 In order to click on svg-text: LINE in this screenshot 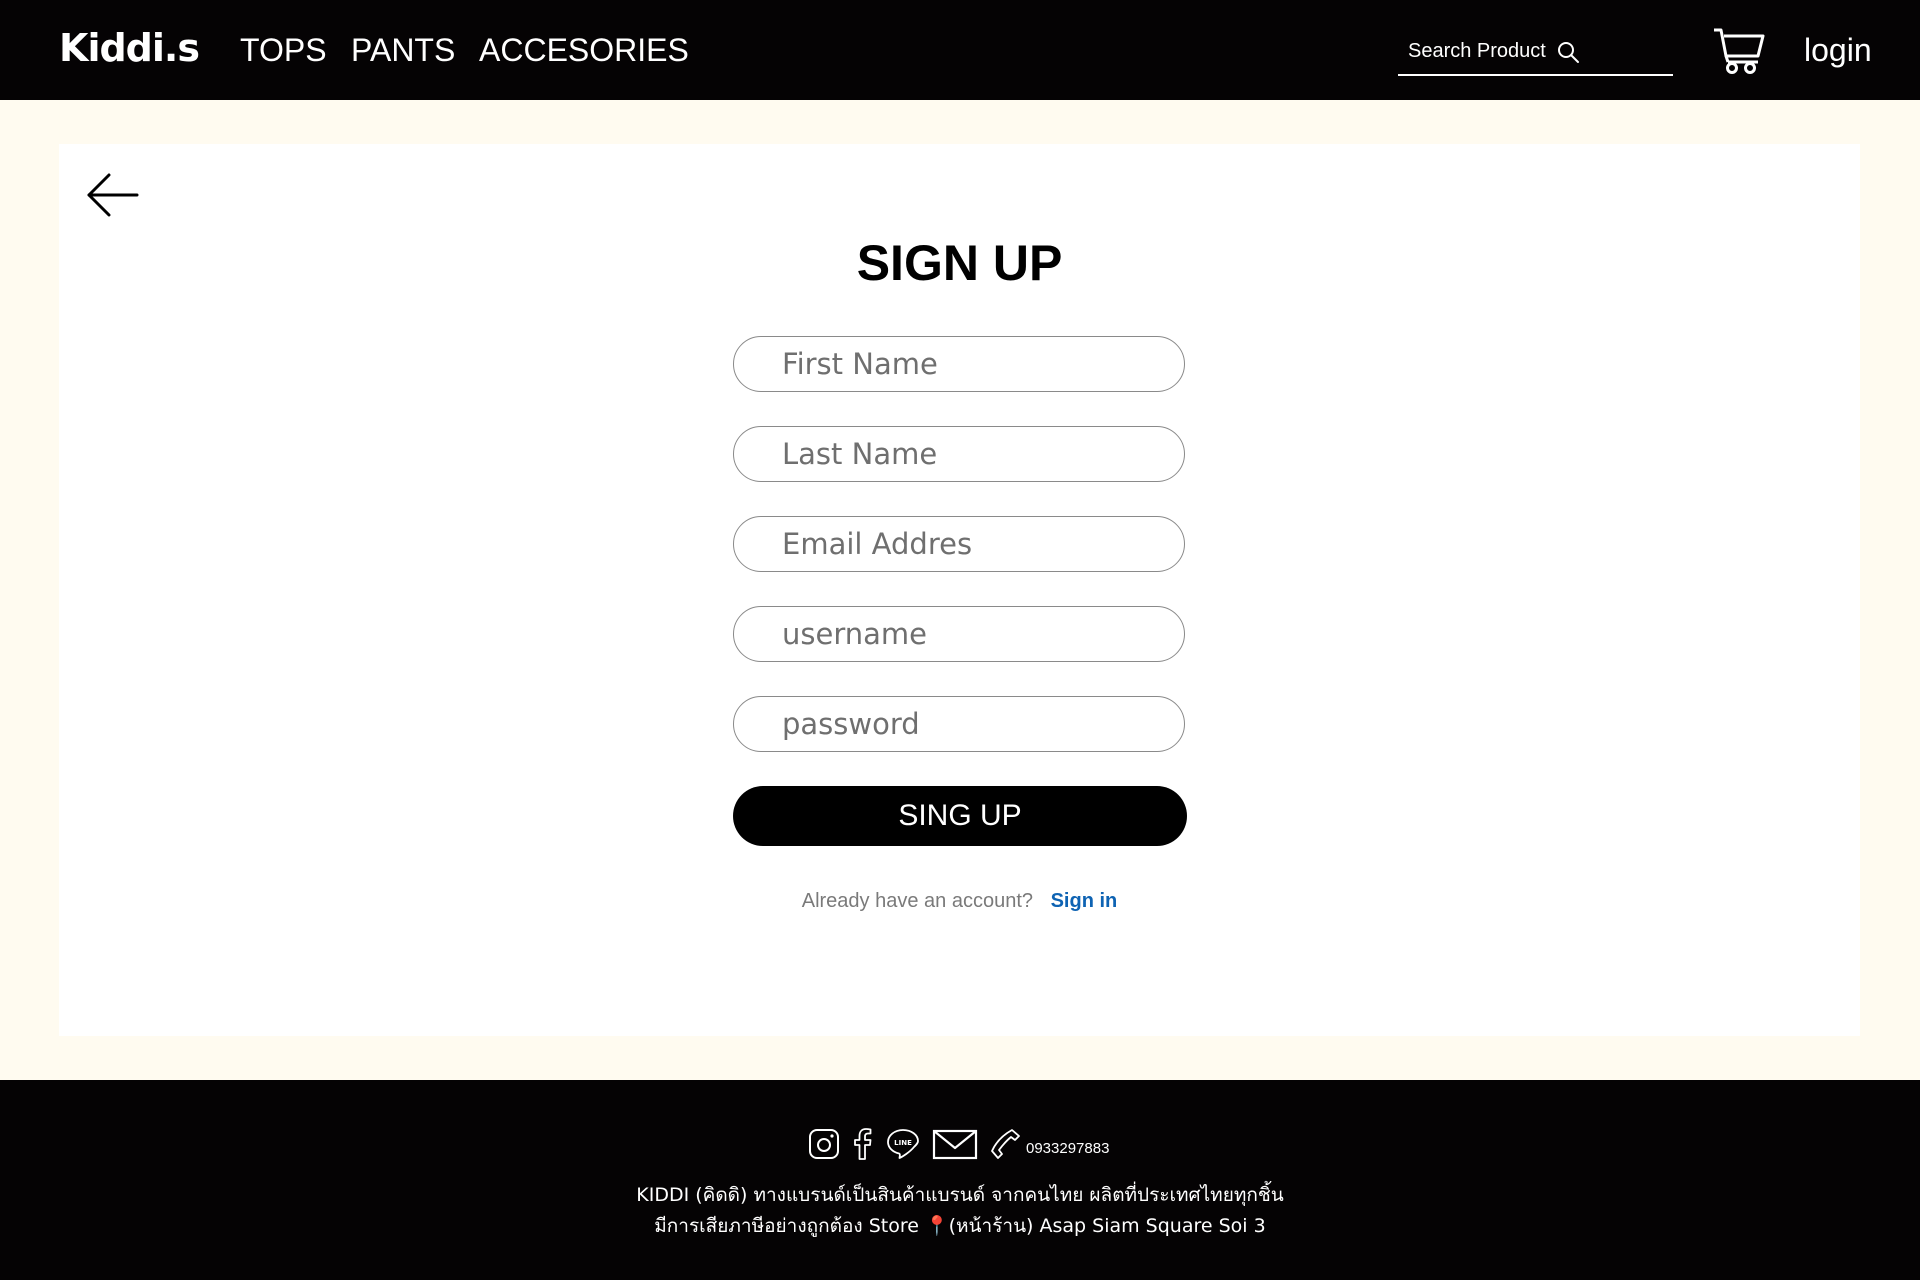, I will do `click(903, 1143)`.